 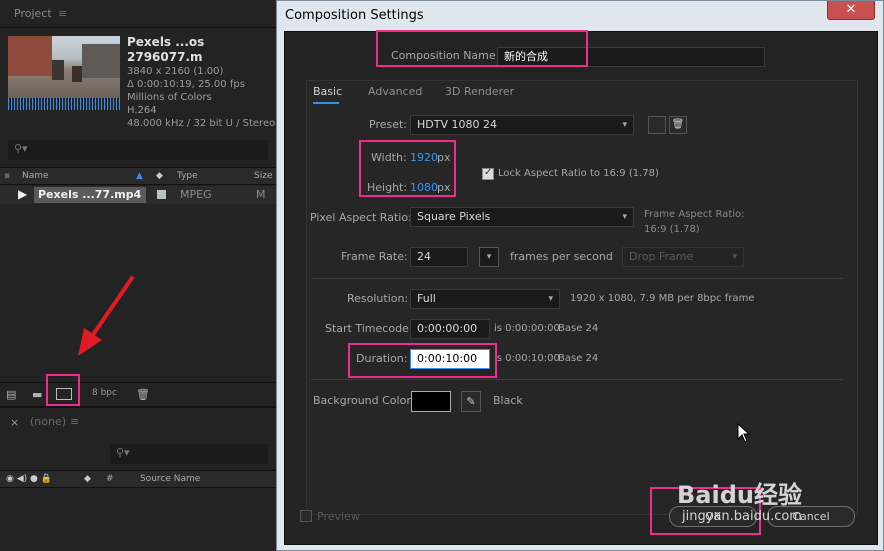 What do you see at coordinates (326, 103) in the screenshot?
I see `active-tab-indicator` at bounding box center [326, 103].